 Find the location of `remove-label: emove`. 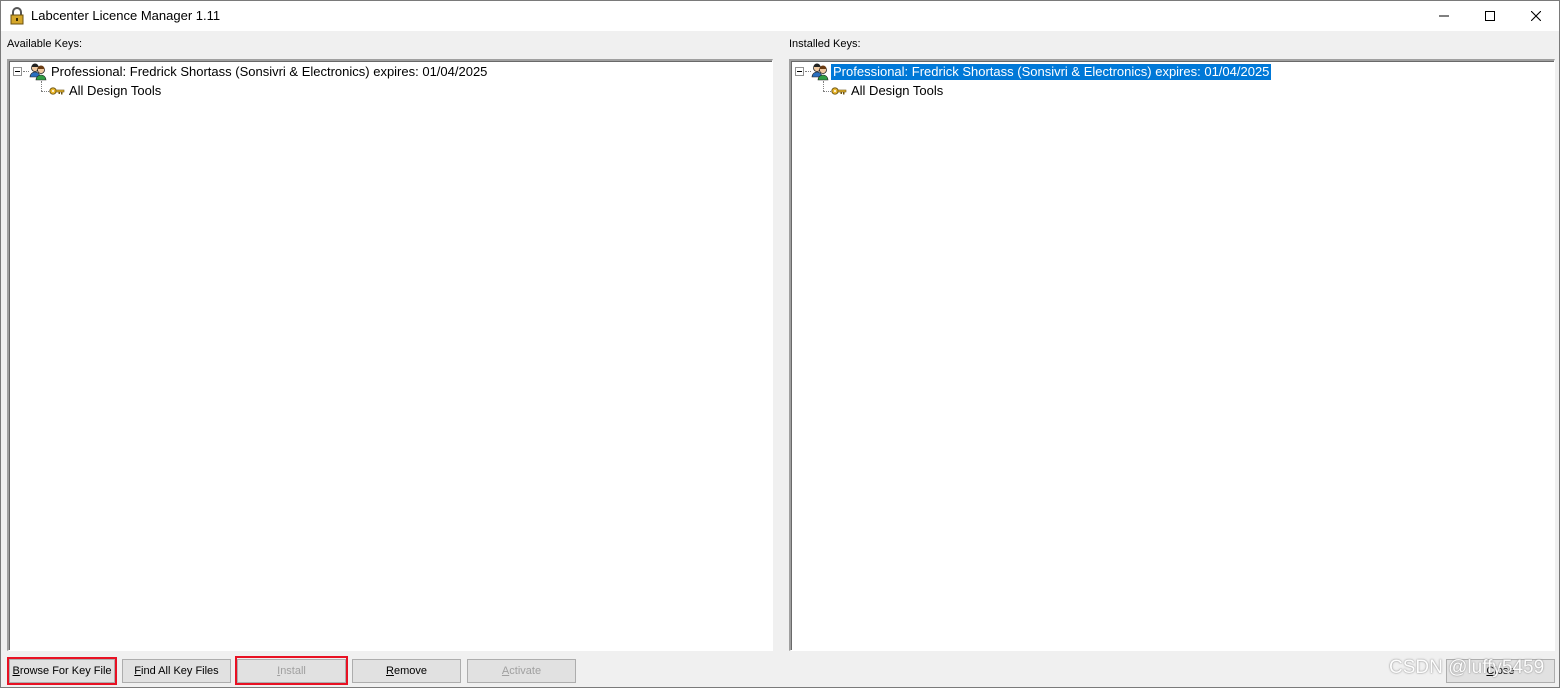

remove-label: emove is located at coordinates (410, 671).